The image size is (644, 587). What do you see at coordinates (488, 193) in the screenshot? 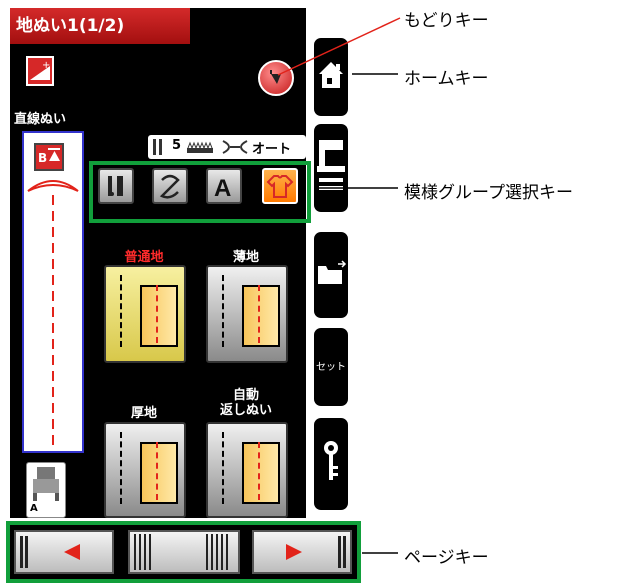
I see `annotation-pattern-group: 模様グループ選択キー` at bounding box center [488, 193].